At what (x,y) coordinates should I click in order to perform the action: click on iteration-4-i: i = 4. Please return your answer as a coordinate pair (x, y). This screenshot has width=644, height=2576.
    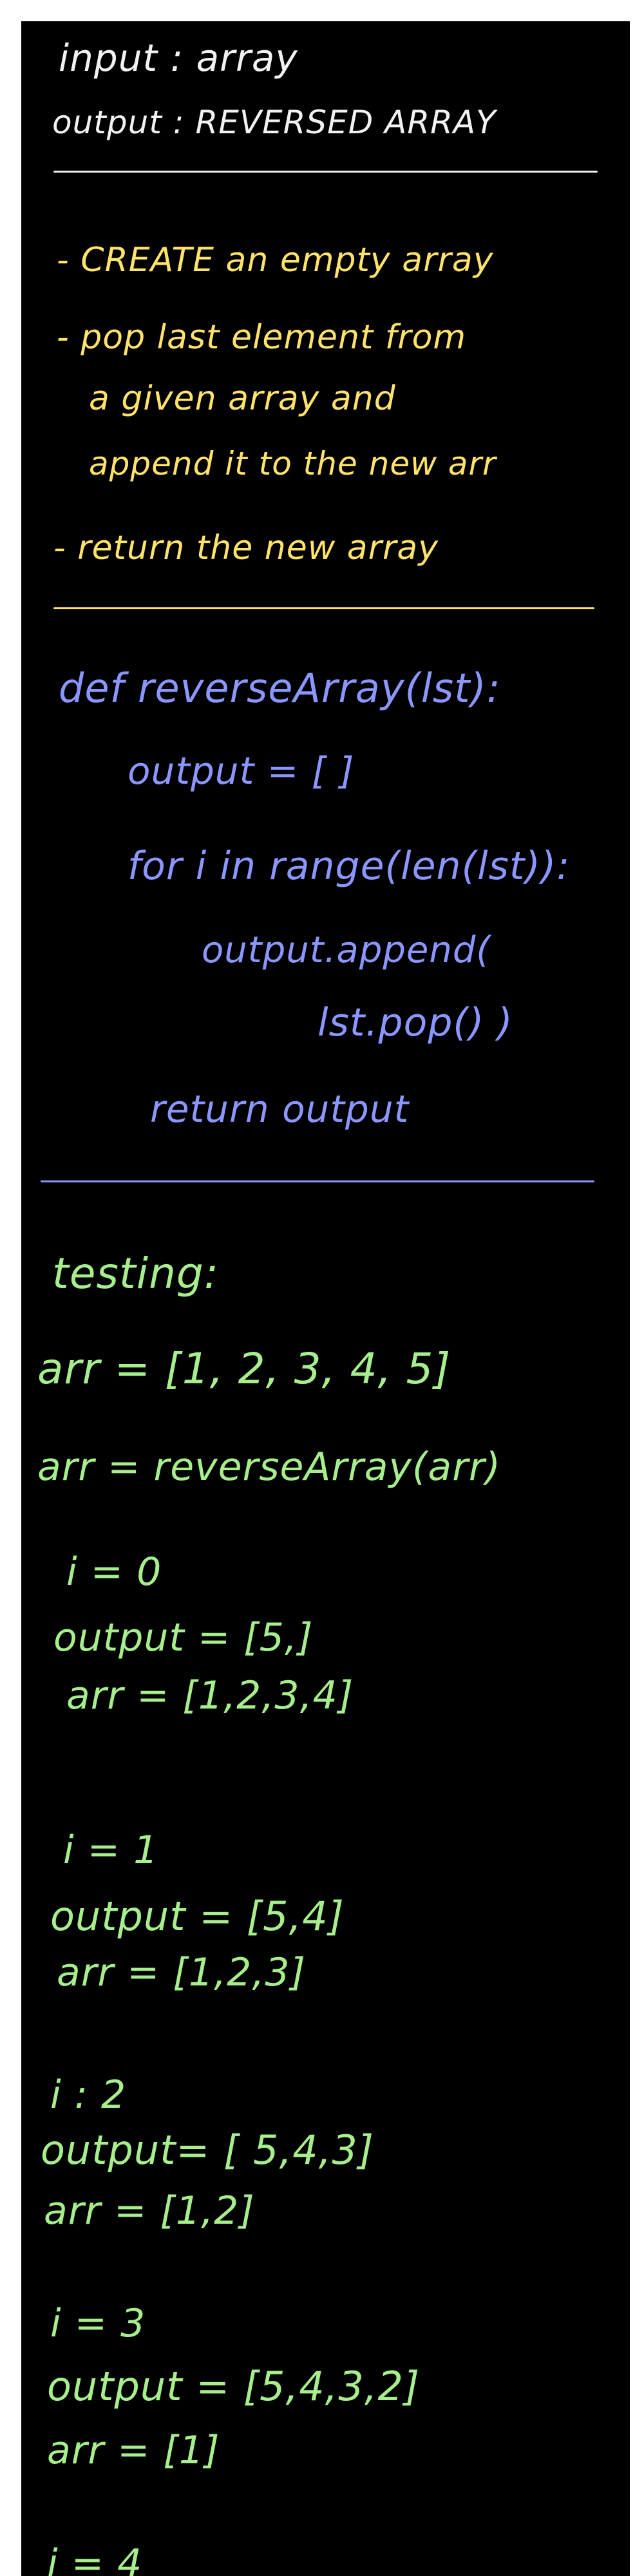
    Looking at the image, I should click on (95, 2558).